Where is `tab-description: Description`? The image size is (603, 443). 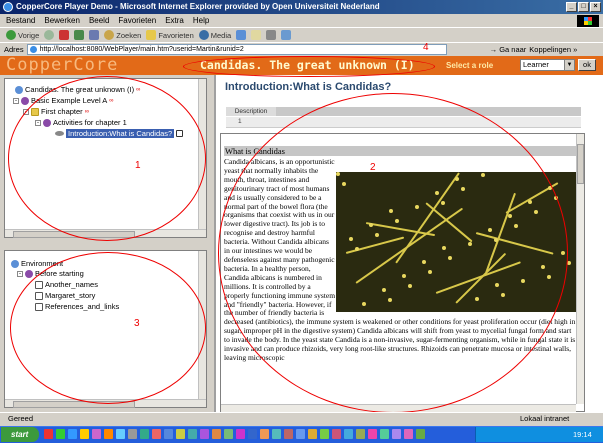 tab-description: Description is located at coordinates (251, 111).